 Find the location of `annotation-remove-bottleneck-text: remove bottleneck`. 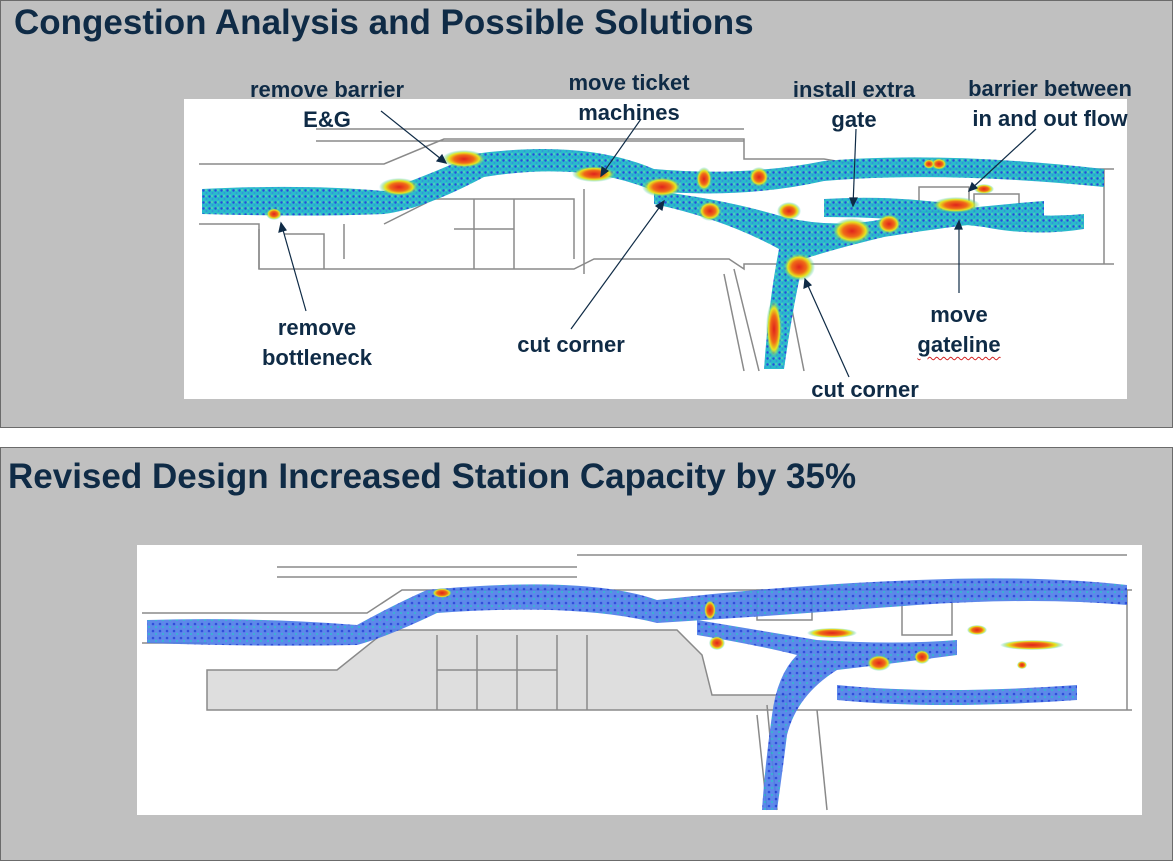

annotation-remove-bottleneck-text: remove bottleneck is located at coordinates (317, 342).